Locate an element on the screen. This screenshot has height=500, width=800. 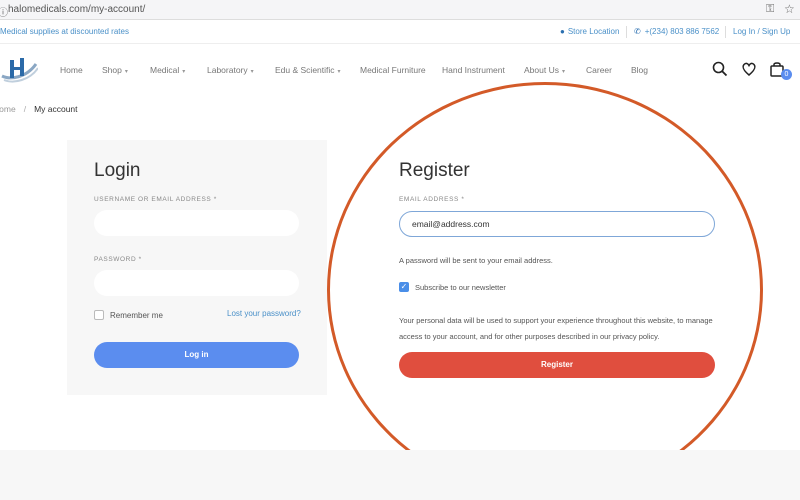
remember-me-label: Remember me is located at coordinates (136, 315).